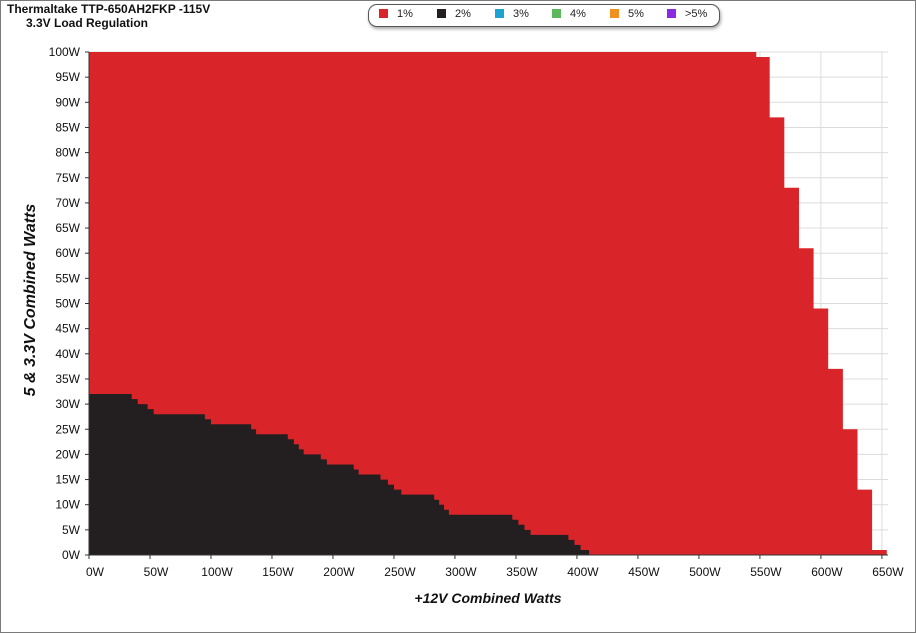 Image resolution: width=916 pixels, height=633 pixels. Describe the element at coordinates (67, 429) in the screenshot. I see `y-tick-label: 25W` at that location.